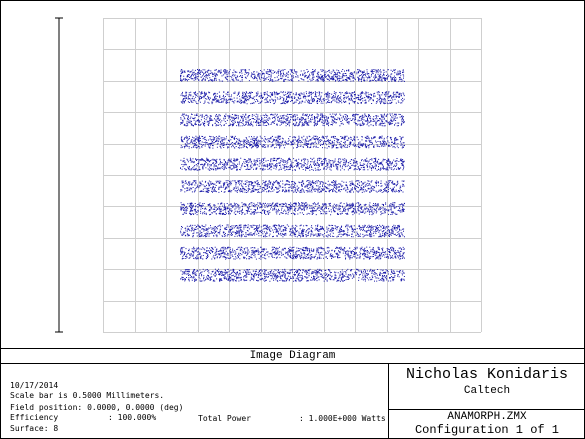 This screenshot has height=439, width=585. Describe the element at coordinates (487, 391) in the screenshot. I see `organization-name: Caltech` at that location.